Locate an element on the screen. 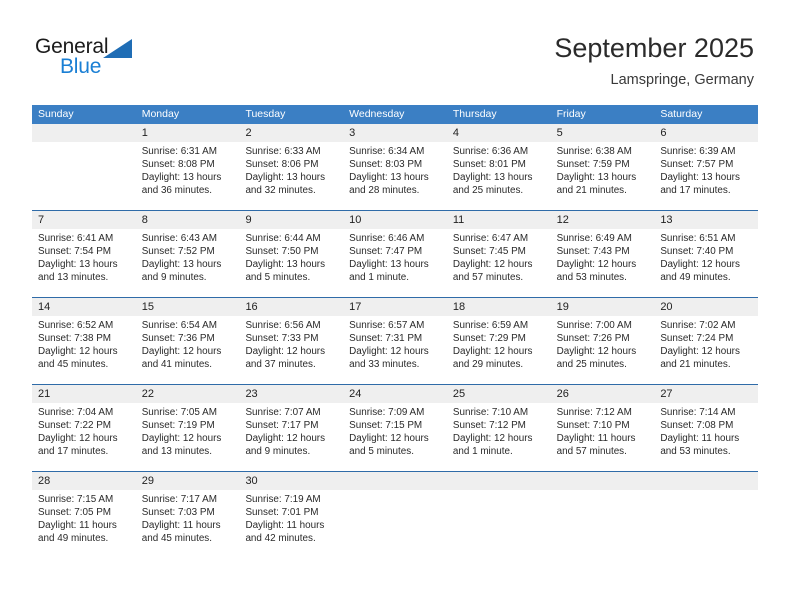 The width and height of the screenshot is (792, 612). day-number: 13 is located at coordinates (706, 220).